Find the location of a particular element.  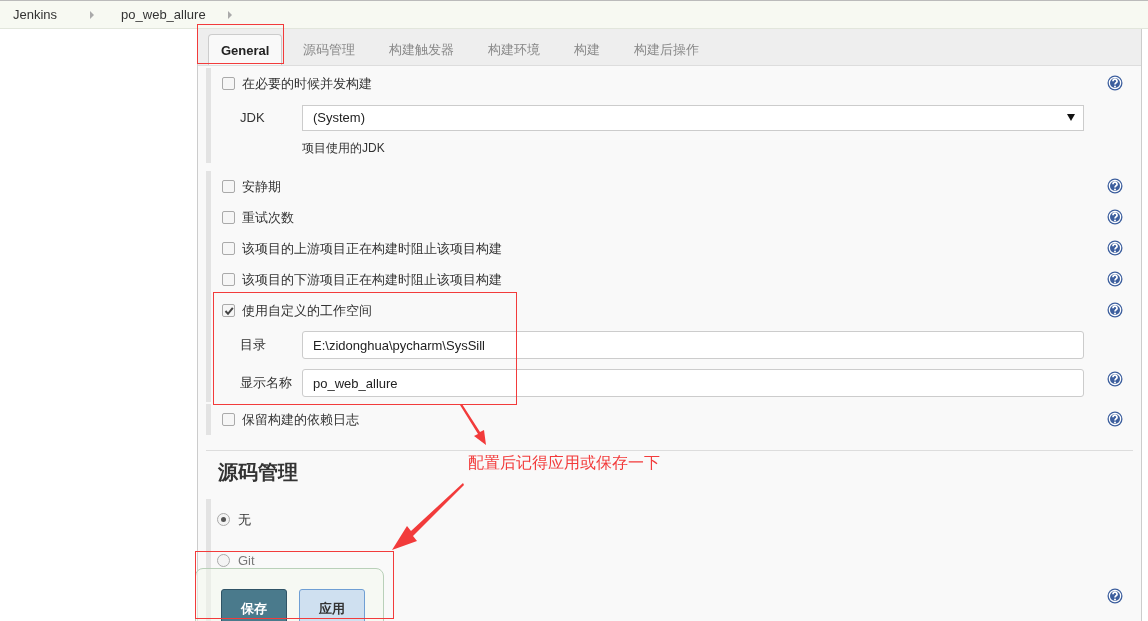

text-field: po_web_allure is located at coordinates (693, 383).